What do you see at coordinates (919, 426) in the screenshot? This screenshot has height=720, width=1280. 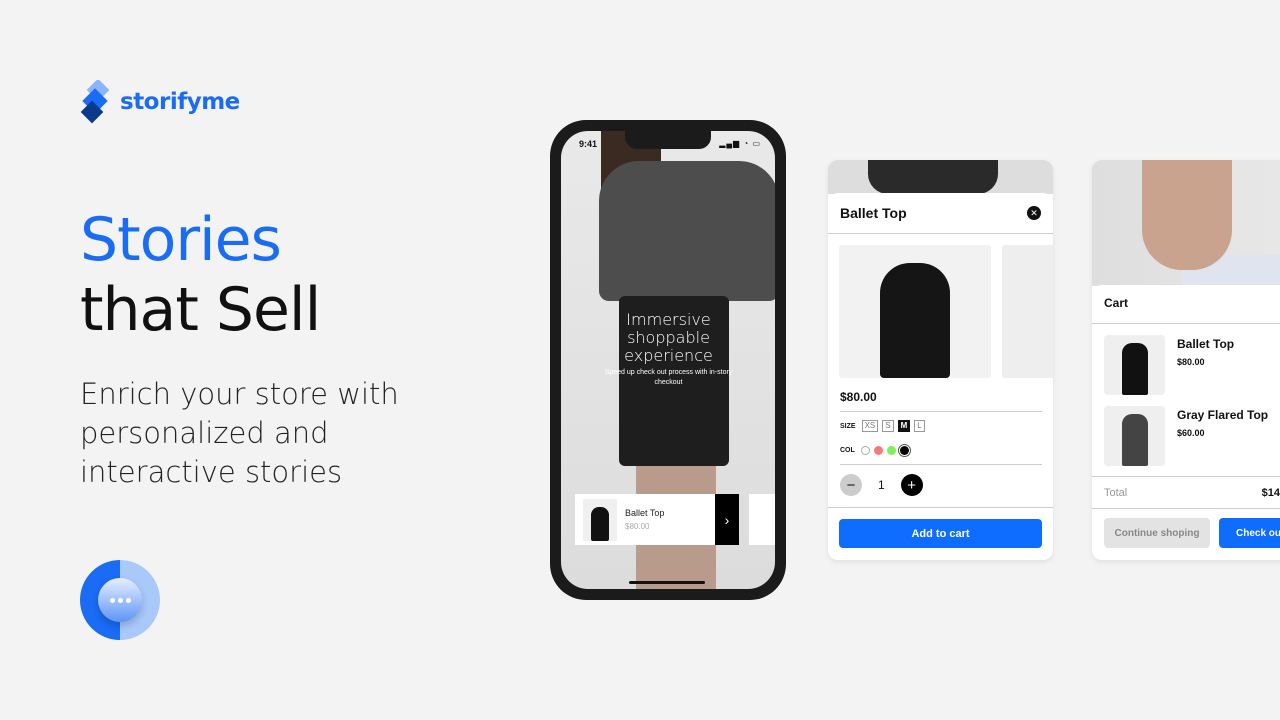 I see `size-option: L` at bounding box center [919, 426].